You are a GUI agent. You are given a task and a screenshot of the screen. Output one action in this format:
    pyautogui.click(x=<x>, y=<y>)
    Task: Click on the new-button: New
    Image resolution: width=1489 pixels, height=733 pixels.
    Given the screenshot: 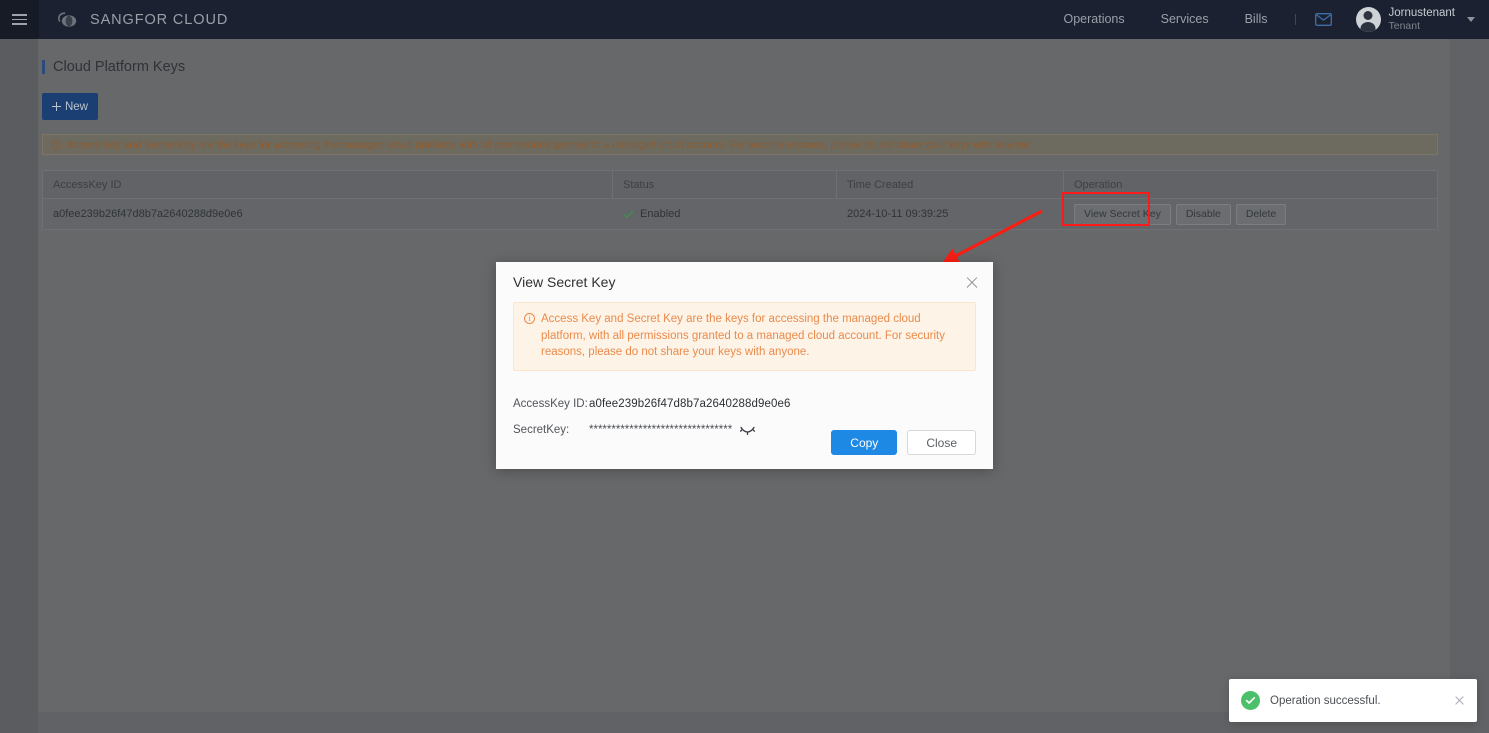 What is the action you would take?
    pyautogui.click(x=70, y=106)
    